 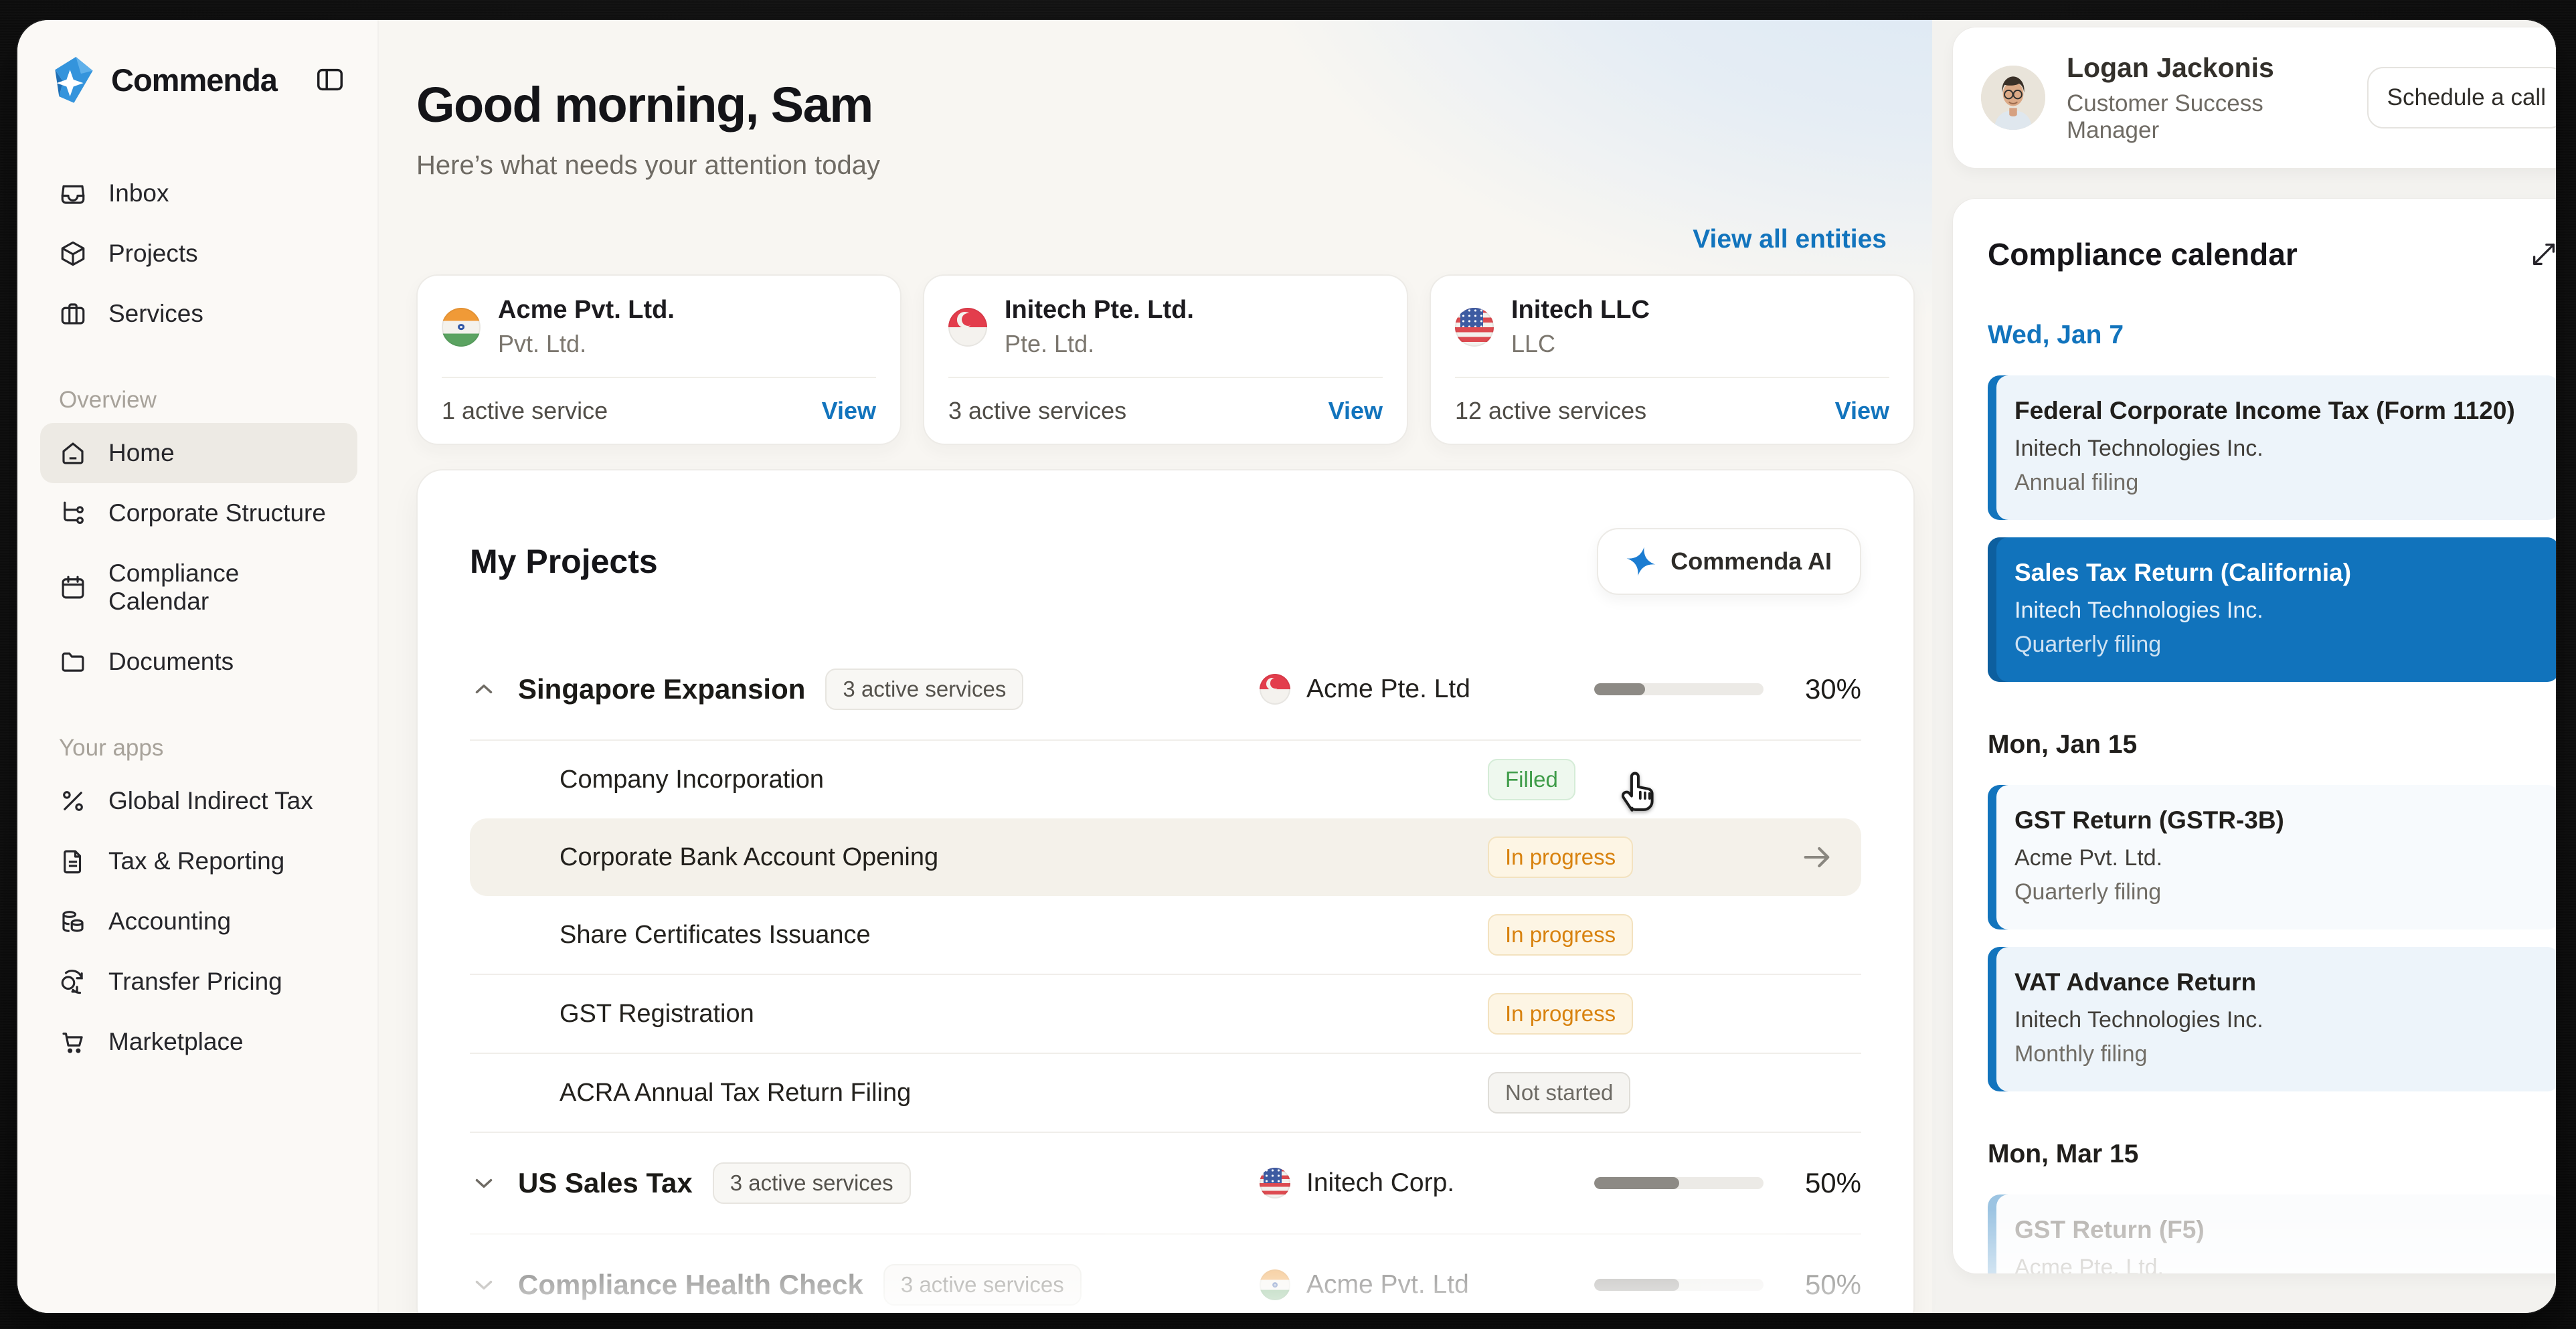 What do you see at coordinates (210, 800) in the screenshot?
I see `sidebar-item-label: Global Indirect Tax` at bounding box center [210, 800].